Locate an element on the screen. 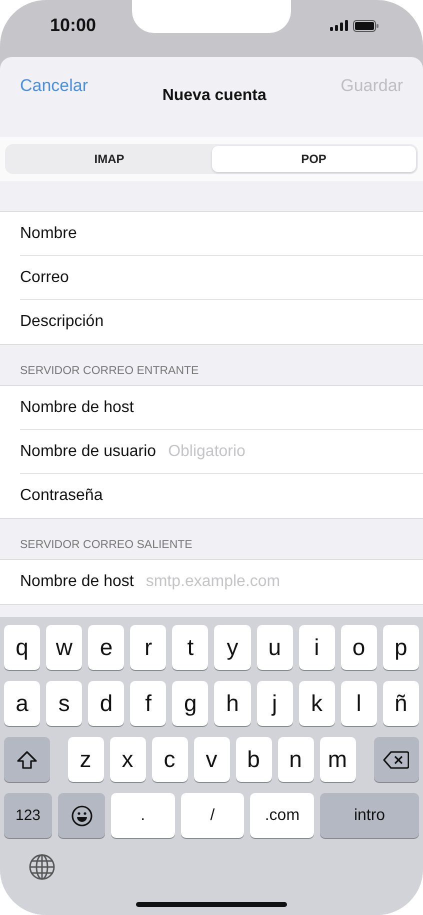  letter-key: i is located at coordinates (316, 647).